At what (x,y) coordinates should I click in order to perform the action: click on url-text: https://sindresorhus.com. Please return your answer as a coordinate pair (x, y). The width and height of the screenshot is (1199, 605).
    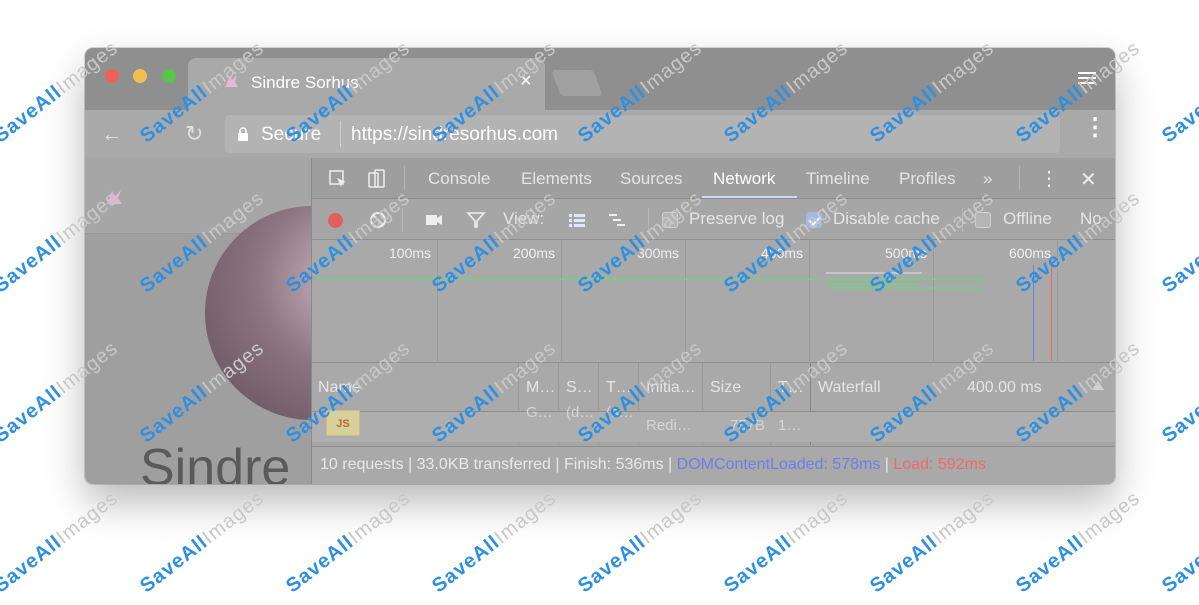
    Looking at the image, I should click on (454, 135).